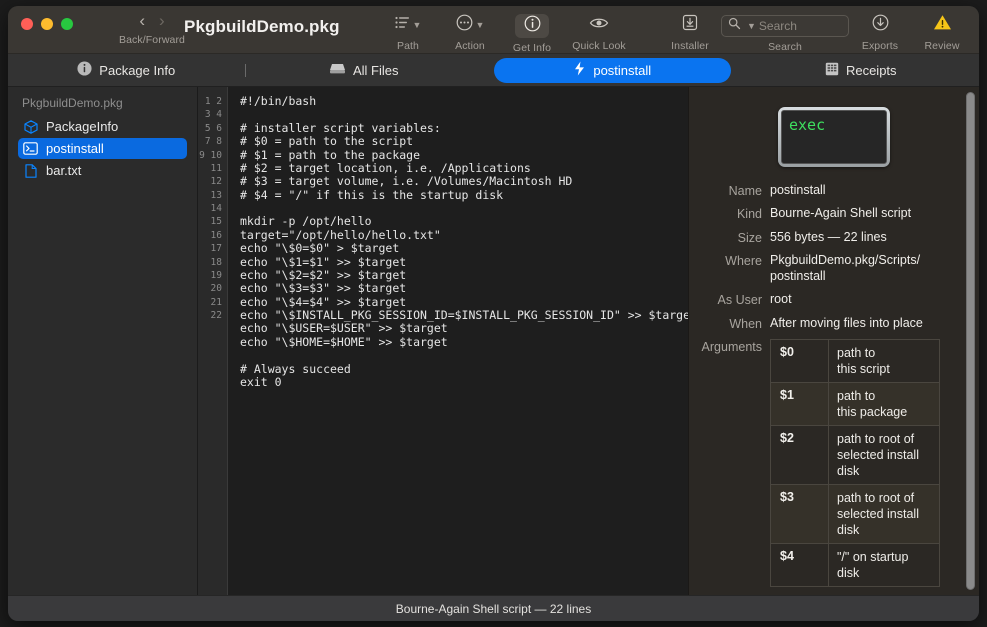 The height and width of the screenshot is (627, 987). I want to click on forward-button: ›, so click(162, 21).